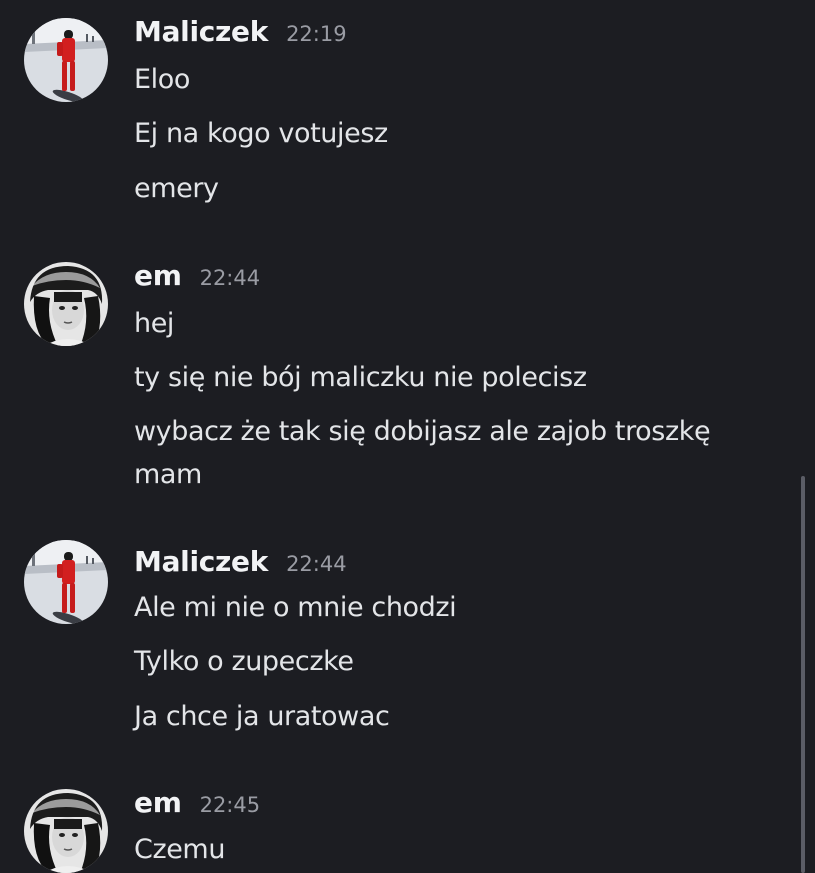  I want to click on message-text: mam, so click(454, 475).